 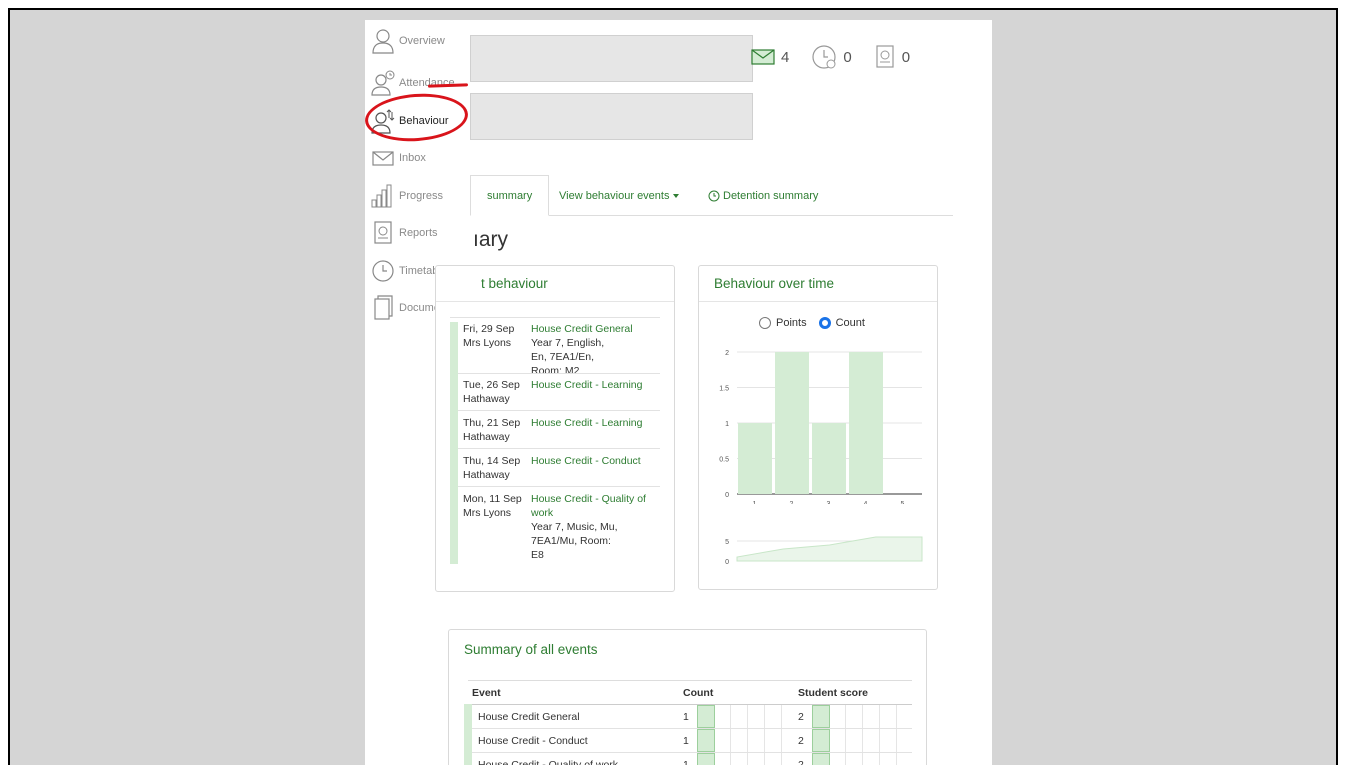 What do you see at coordinates (892, 57) in the screenshot?
I see `report-counter: 0` at bounding box center [892, 57].